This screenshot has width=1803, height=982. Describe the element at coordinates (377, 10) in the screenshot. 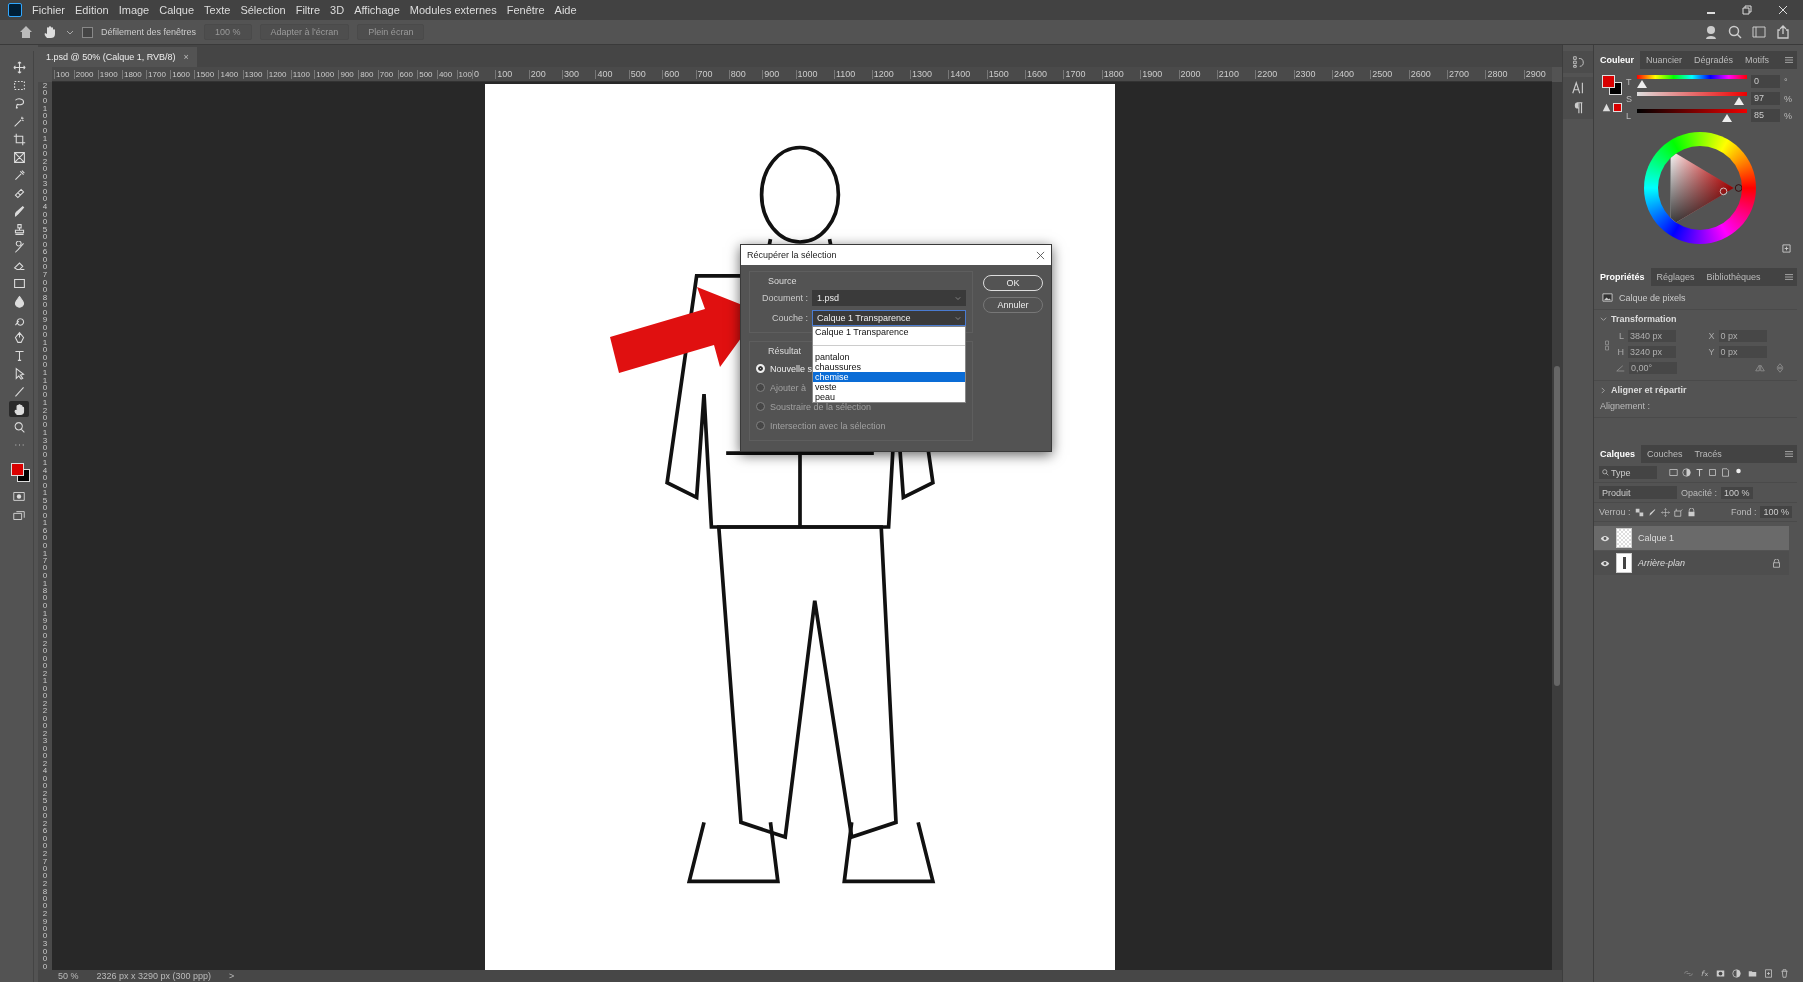

I see `menu-item: Affichage` at that location.